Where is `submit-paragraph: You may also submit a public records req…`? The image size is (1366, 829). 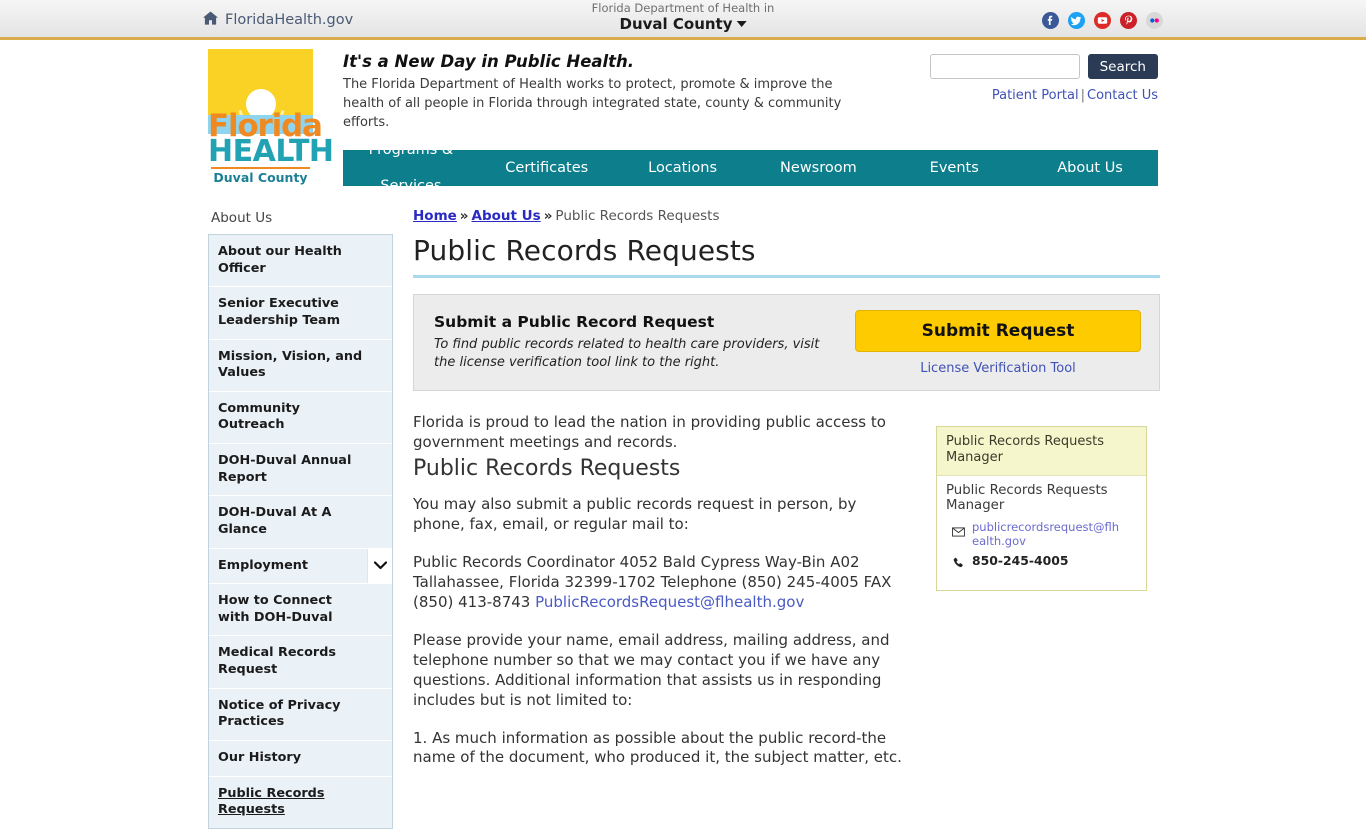
submit-paragraph: You may also submit a public records req… is located at coordinates (635, 514).